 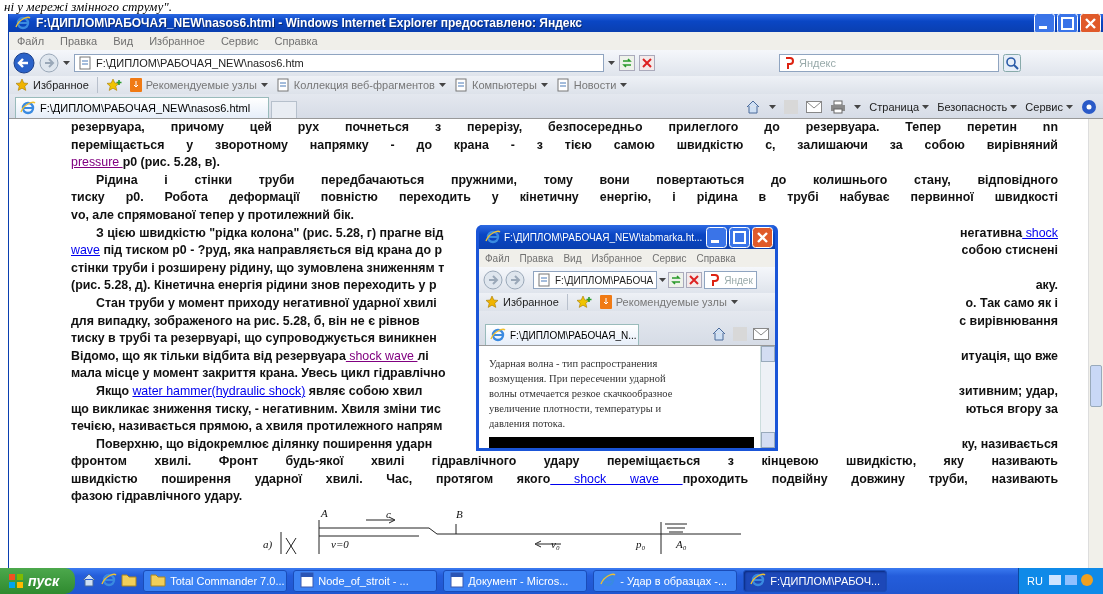 I want to click on paragraph-line: мала місце у момент закриття крана. Увесь цикл гідравлічно, so click(x=258, y=374).